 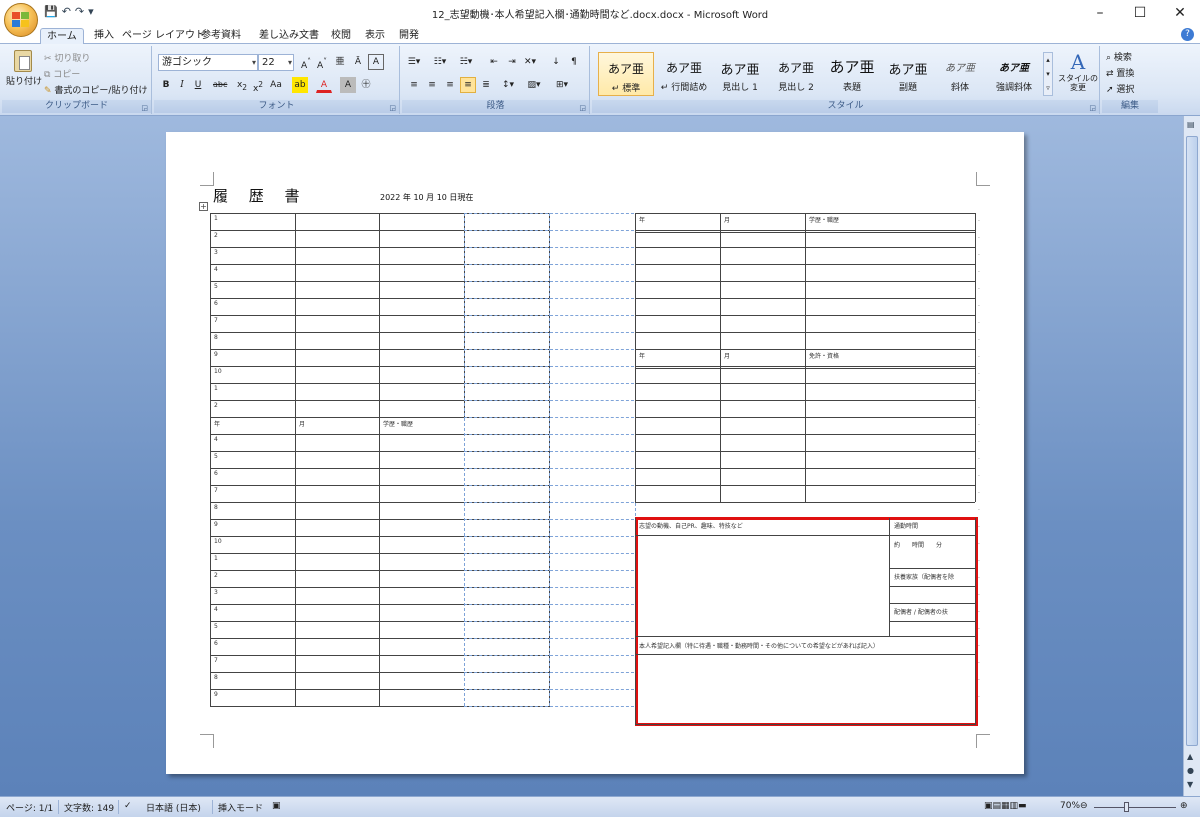 What do you see at coordinates (740, 74) in the screenshot?
I see `style-heading-1: あア亜 見出し 1` at bounding box center [740, 74].